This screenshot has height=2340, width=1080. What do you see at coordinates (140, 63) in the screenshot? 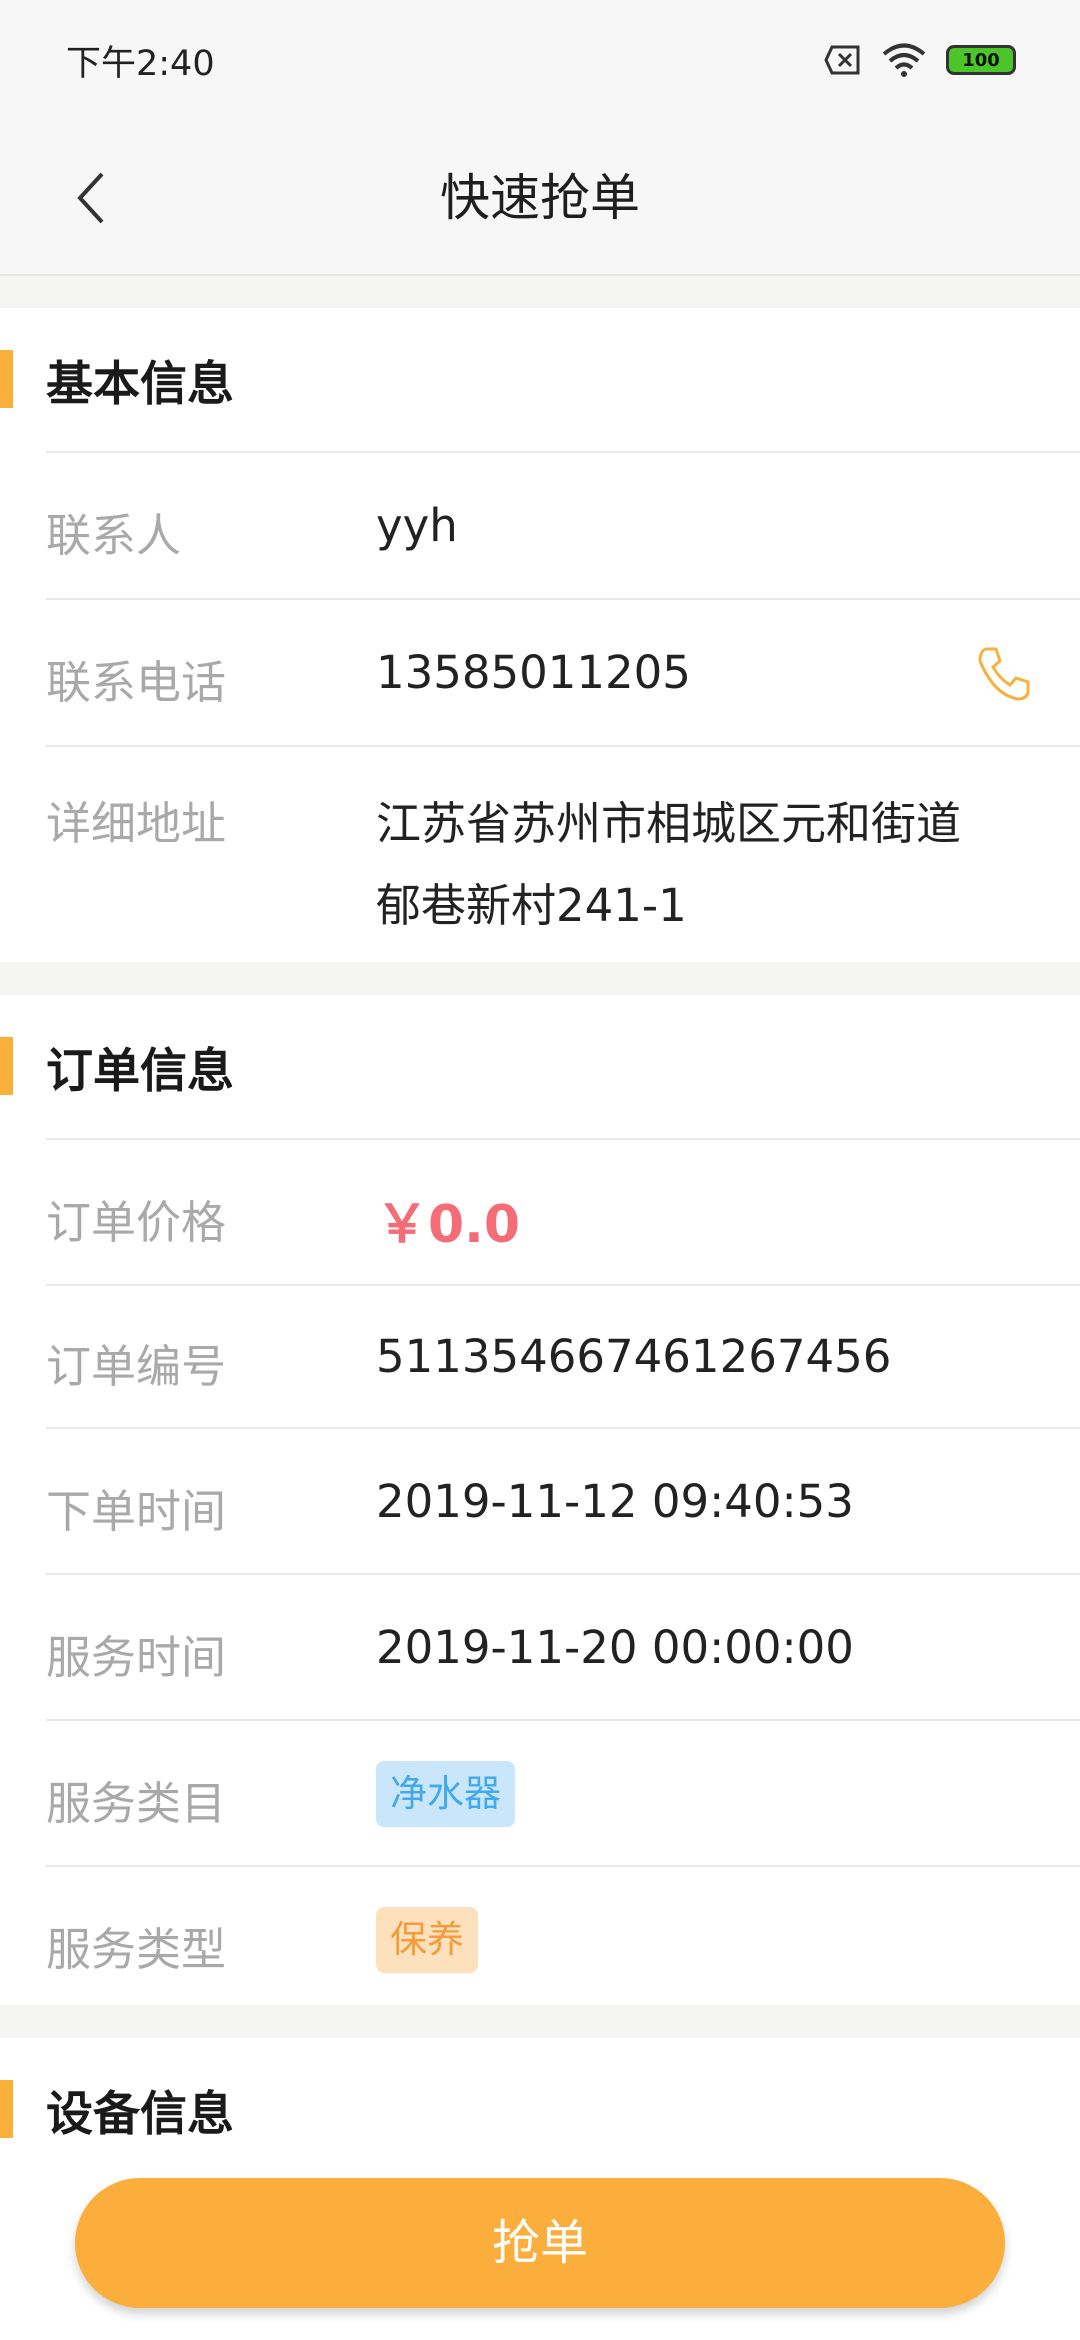
I see `status-time: 下午2:40` at bounding box center [140, 63].